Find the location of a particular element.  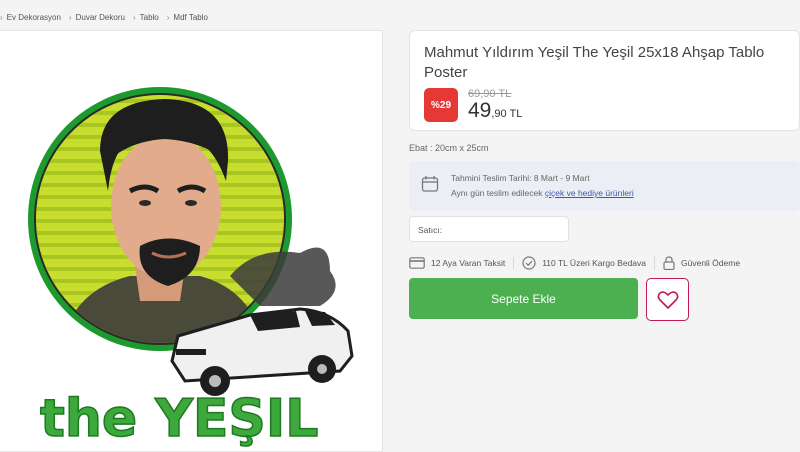

breadcrumb-item: › Ev Dekorasyon is located at coordinates (30, 17).